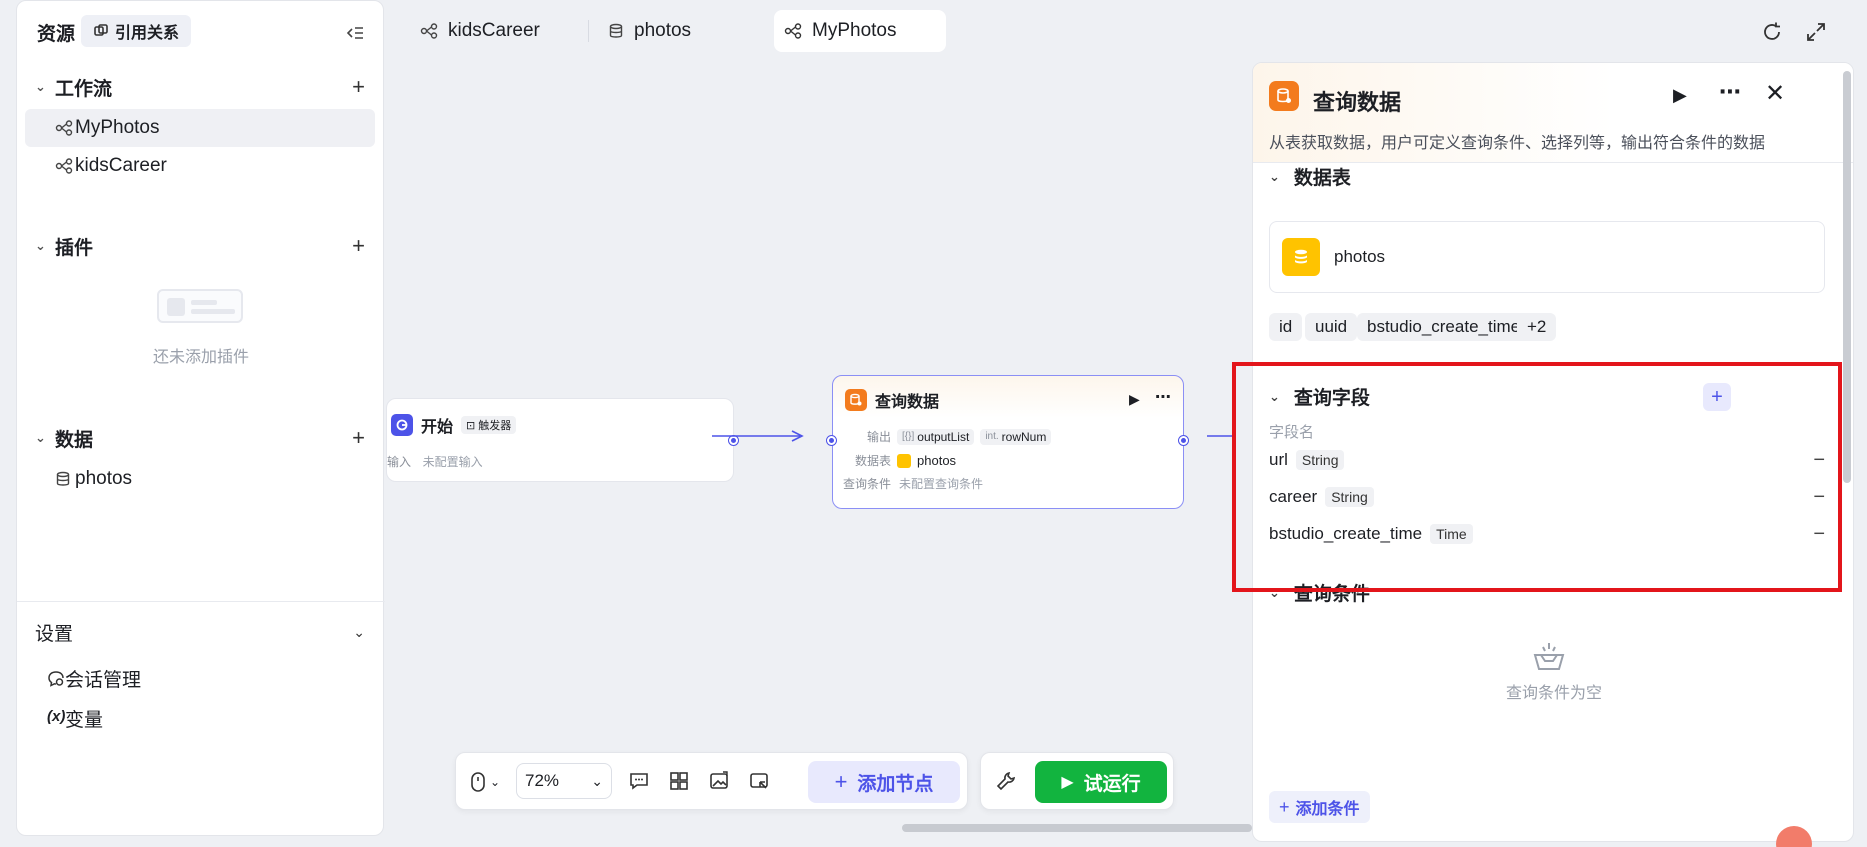  What do you see at coordinates (200, 678) in the screenshot?
I see `sidebar-item-conversation-management: 会话管理` at bounding box center [200, 678].